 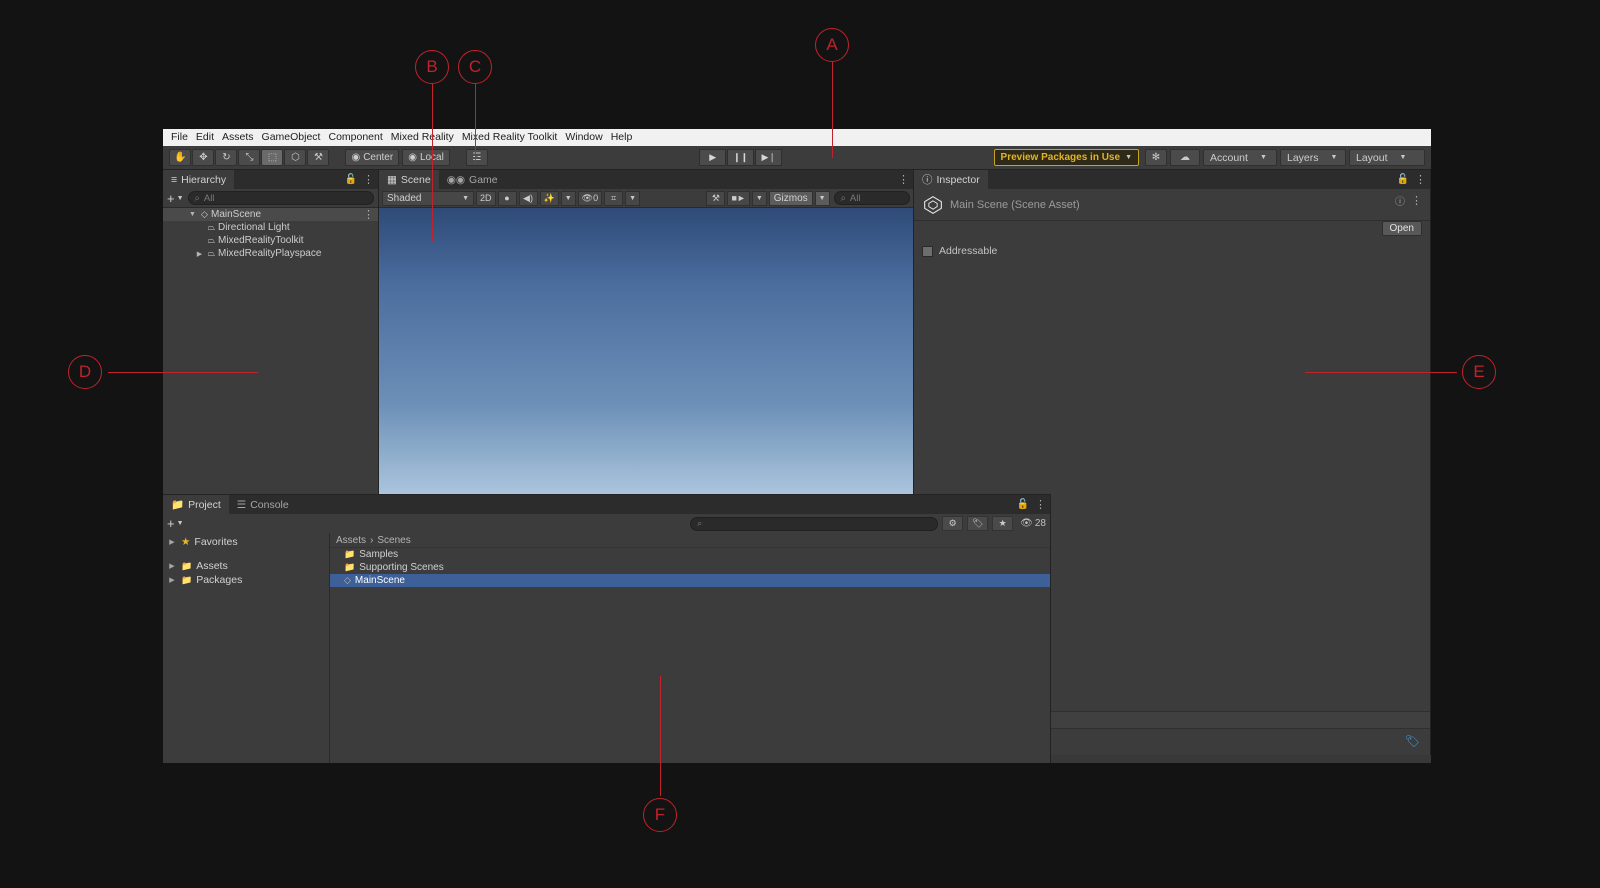 What do you see at coordinates (1401, 228) in the screenshot?
I see `open-button: Open` at bounding box center [1401, 228].